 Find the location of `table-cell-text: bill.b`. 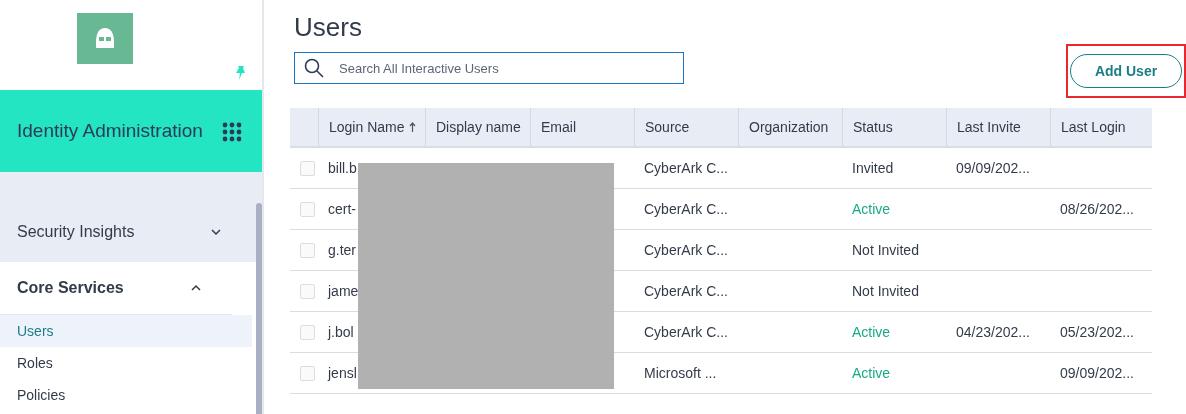

table-cell-text: bill.b is located at coordinates (342, 168).